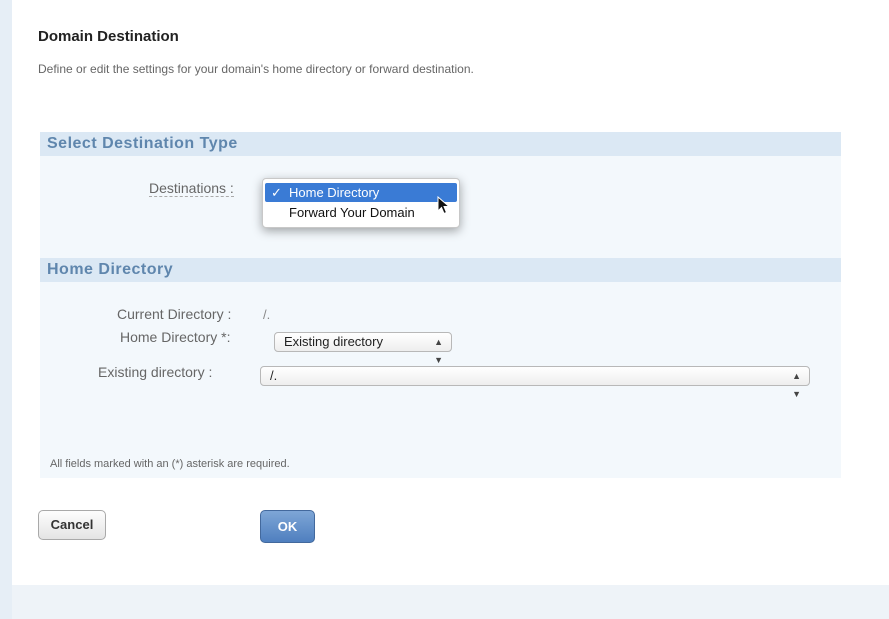  I want to click on existing-directory-select: /. ▲ ▼, so click(535, 382).